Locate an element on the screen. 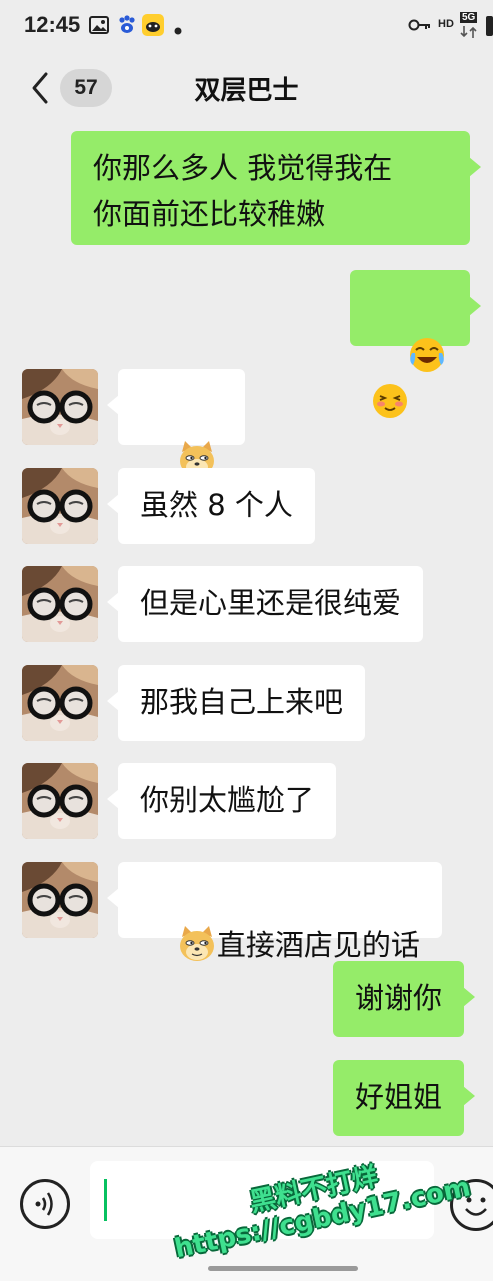 This screenshot has height=1281, width=493. input-bar is located at coordinates (246, 1213).